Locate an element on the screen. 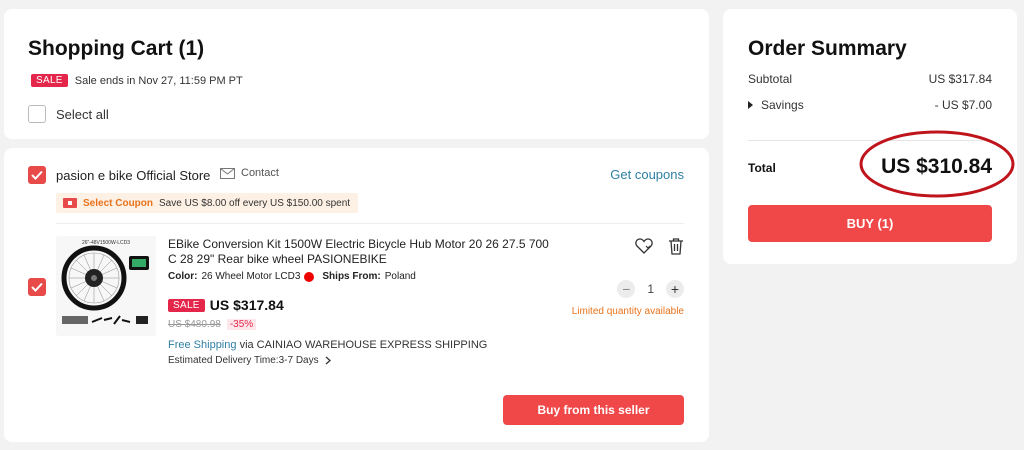  limited-quantity-notice: Limited quantity available is located at coordinates (627, 311).